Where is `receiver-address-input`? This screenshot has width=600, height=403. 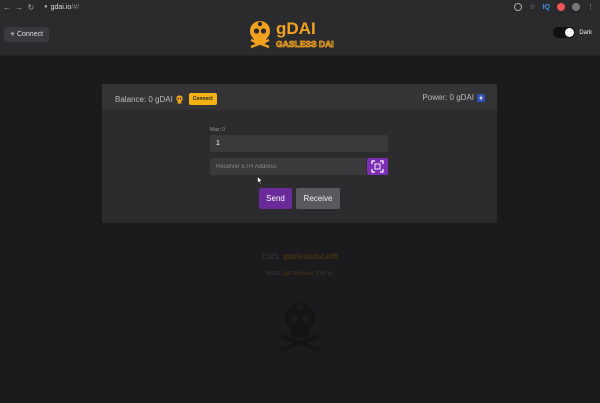 receiver-address-input is located at coordinates (288, 166).